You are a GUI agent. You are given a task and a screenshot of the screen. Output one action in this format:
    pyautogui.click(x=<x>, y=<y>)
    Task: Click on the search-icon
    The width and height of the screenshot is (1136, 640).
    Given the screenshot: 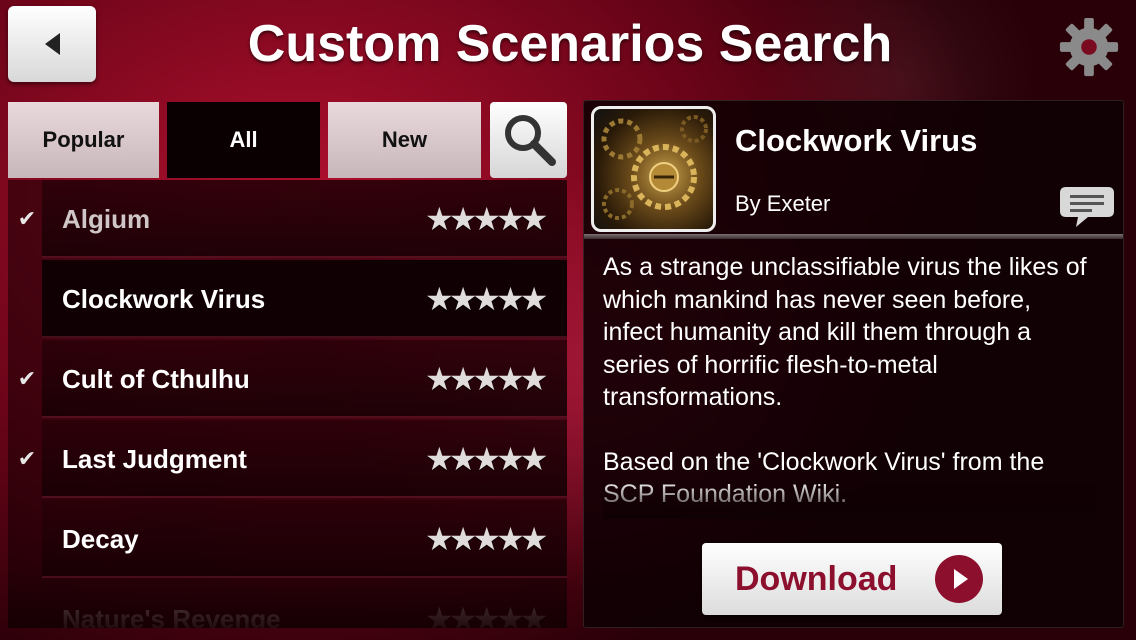 What is the action you would take?
    pyautogui.click(x=530, y=140)
    